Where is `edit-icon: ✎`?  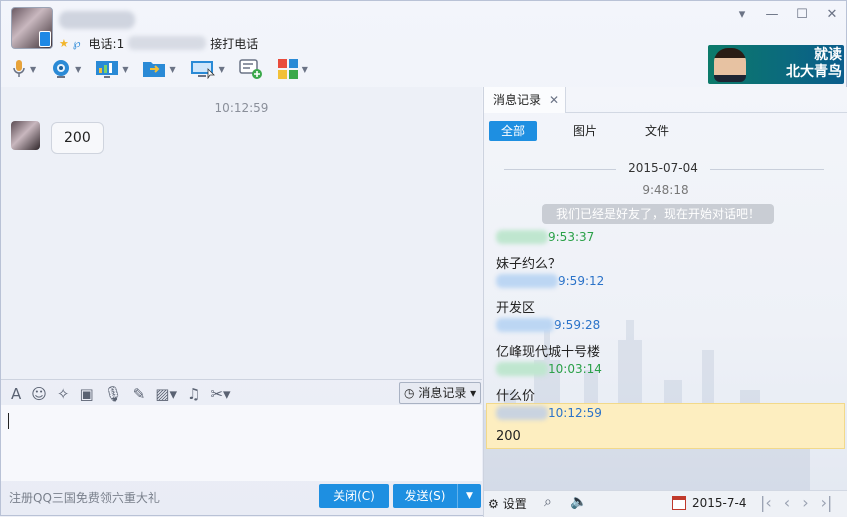
edit-icon: ✎ is located at coordinates (139, 394).